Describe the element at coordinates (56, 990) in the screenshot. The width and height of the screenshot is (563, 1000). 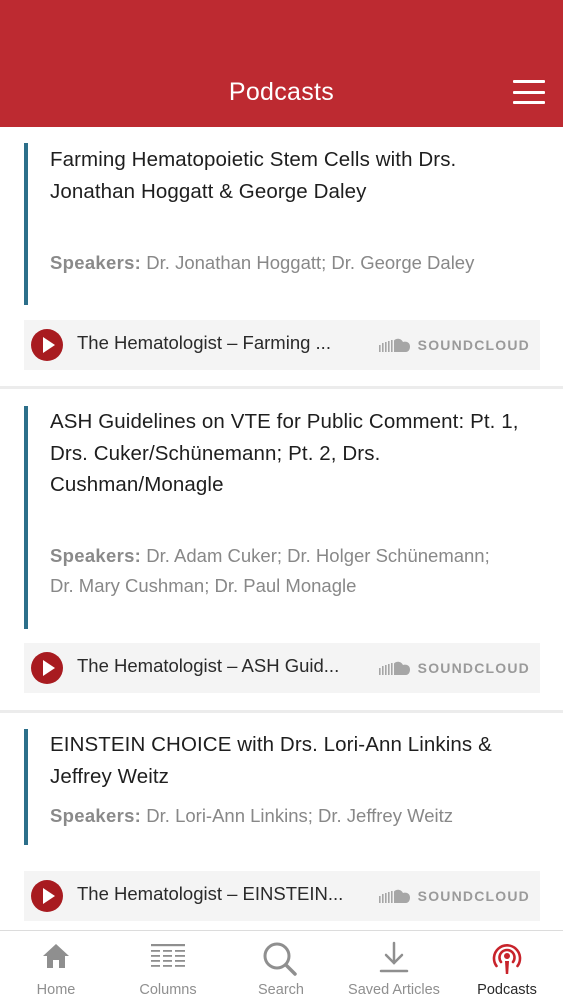
I see `tab-label: Home` at that location.